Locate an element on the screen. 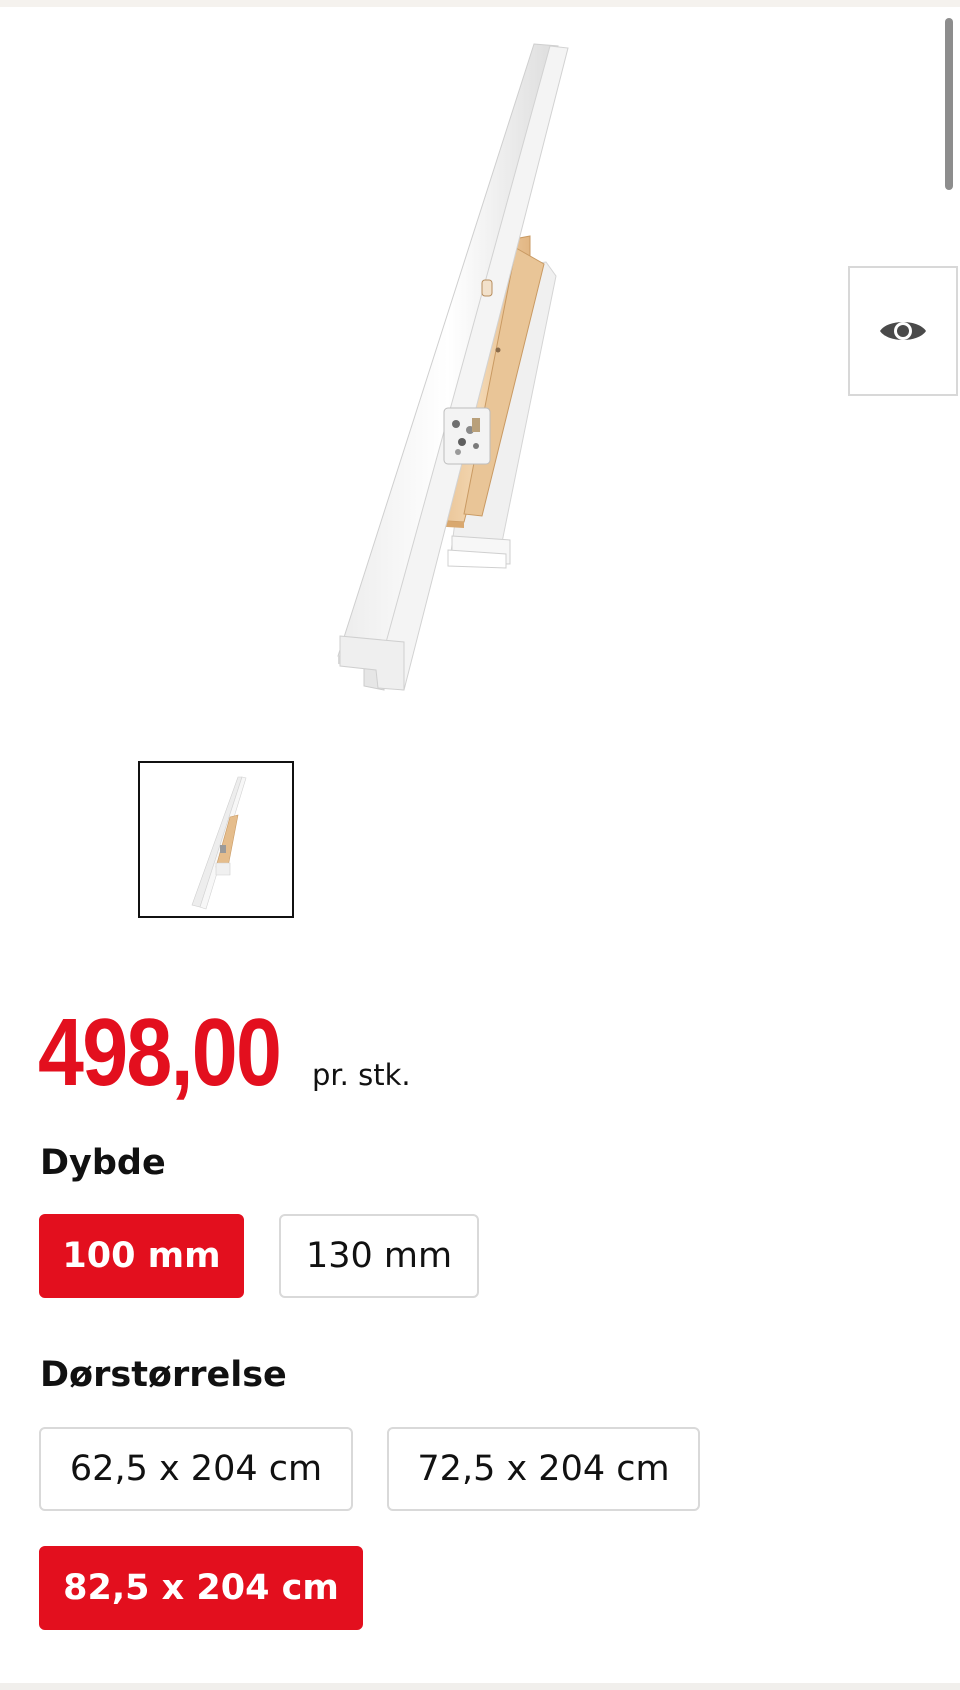  scrollbar is located at coordinates (949, 104).